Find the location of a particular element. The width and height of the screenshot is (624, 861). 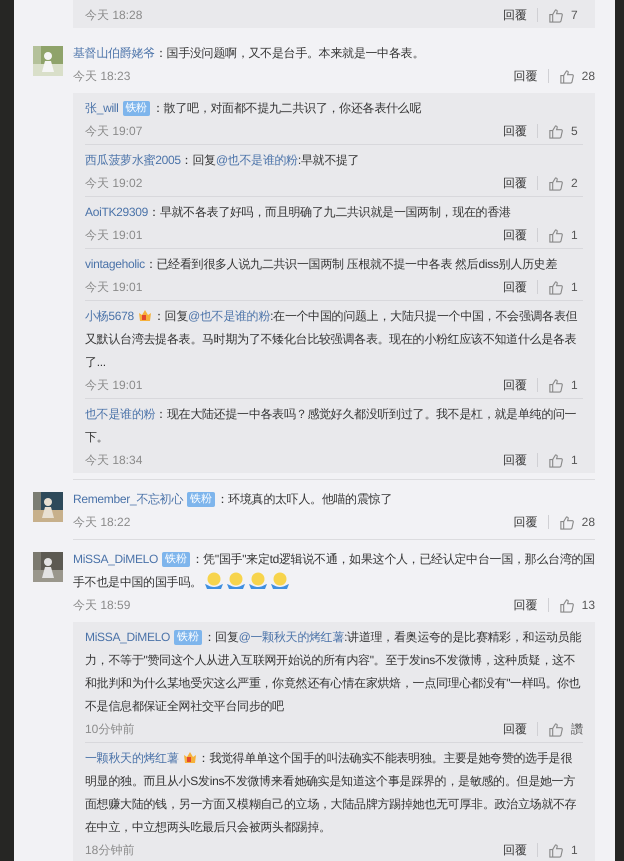

comment-text: 基督山伯爵姥爷：国手没问题啊，又不是台手。本来就是一中各表。 is located at coordinates (249, 53).